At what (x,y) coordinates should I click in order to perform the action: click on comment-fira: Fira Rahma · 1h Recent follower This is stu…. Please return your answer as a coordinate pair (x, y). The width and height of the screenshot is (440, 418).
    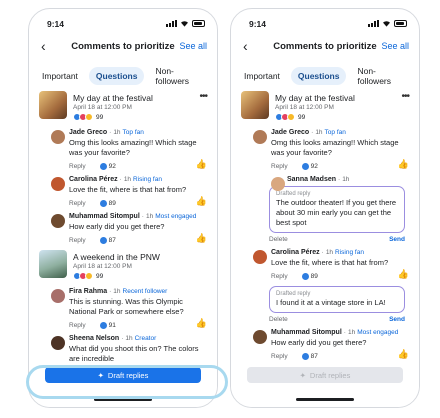
    Looking at the image, I should click on (123, 309).